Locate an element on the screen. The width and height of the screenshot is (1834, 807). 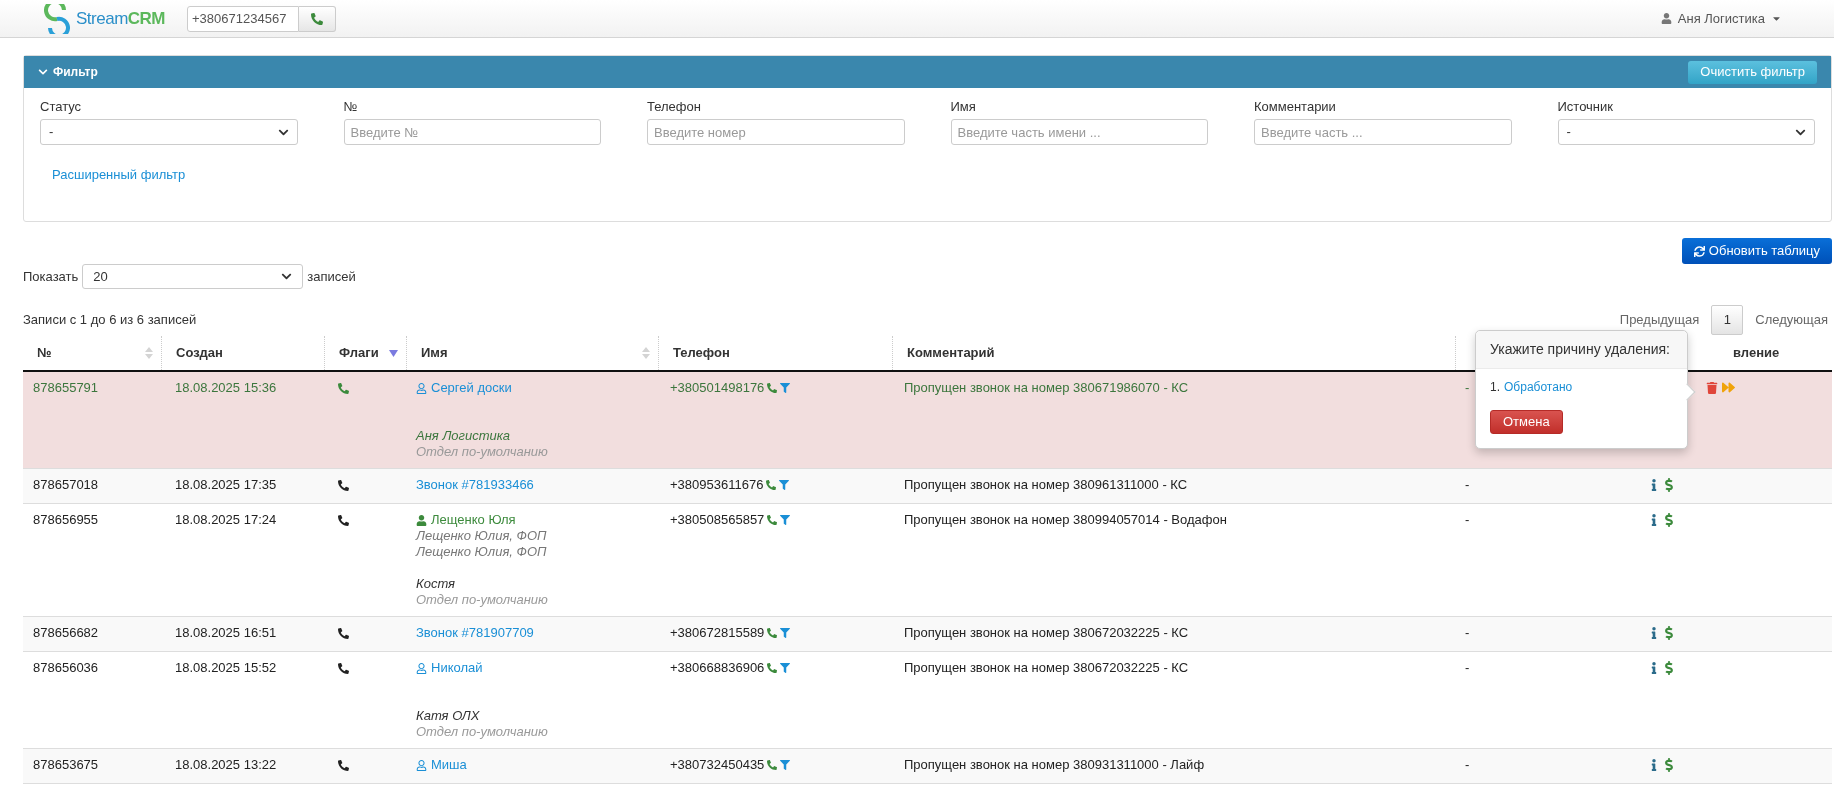
contact-link: Николай is located at coordinates (449, 668).